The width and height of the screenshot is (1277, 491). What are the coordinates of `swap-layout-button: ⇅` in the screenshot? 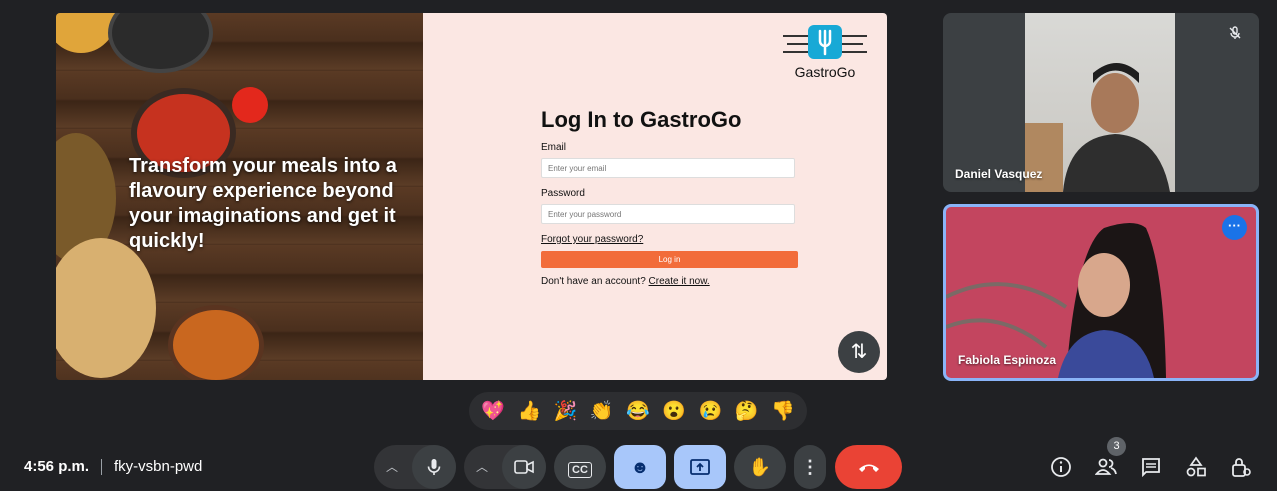 It's located at (859, 352).